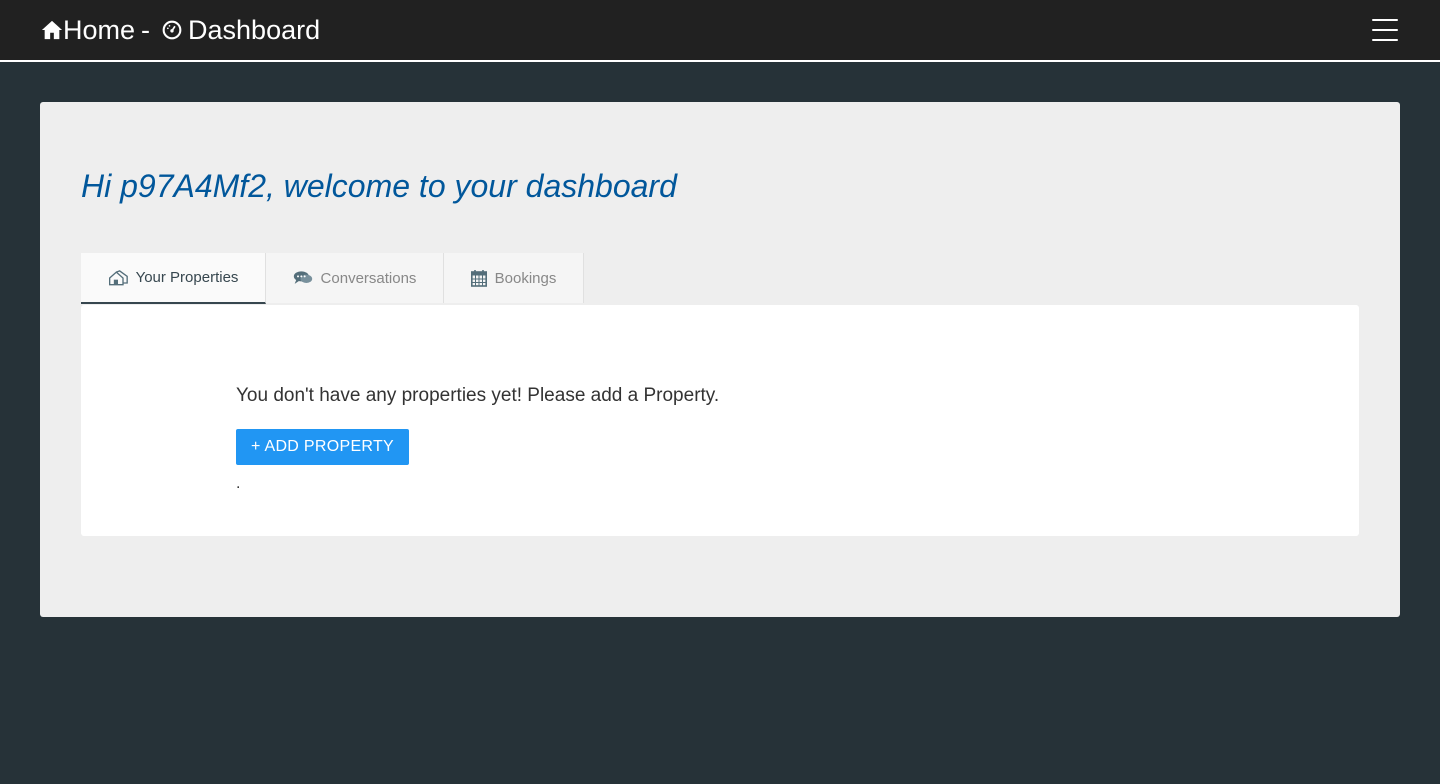 This screenshot has width=1440, height=784. I want to click on tab-label: Bookings, so click(525, 278).